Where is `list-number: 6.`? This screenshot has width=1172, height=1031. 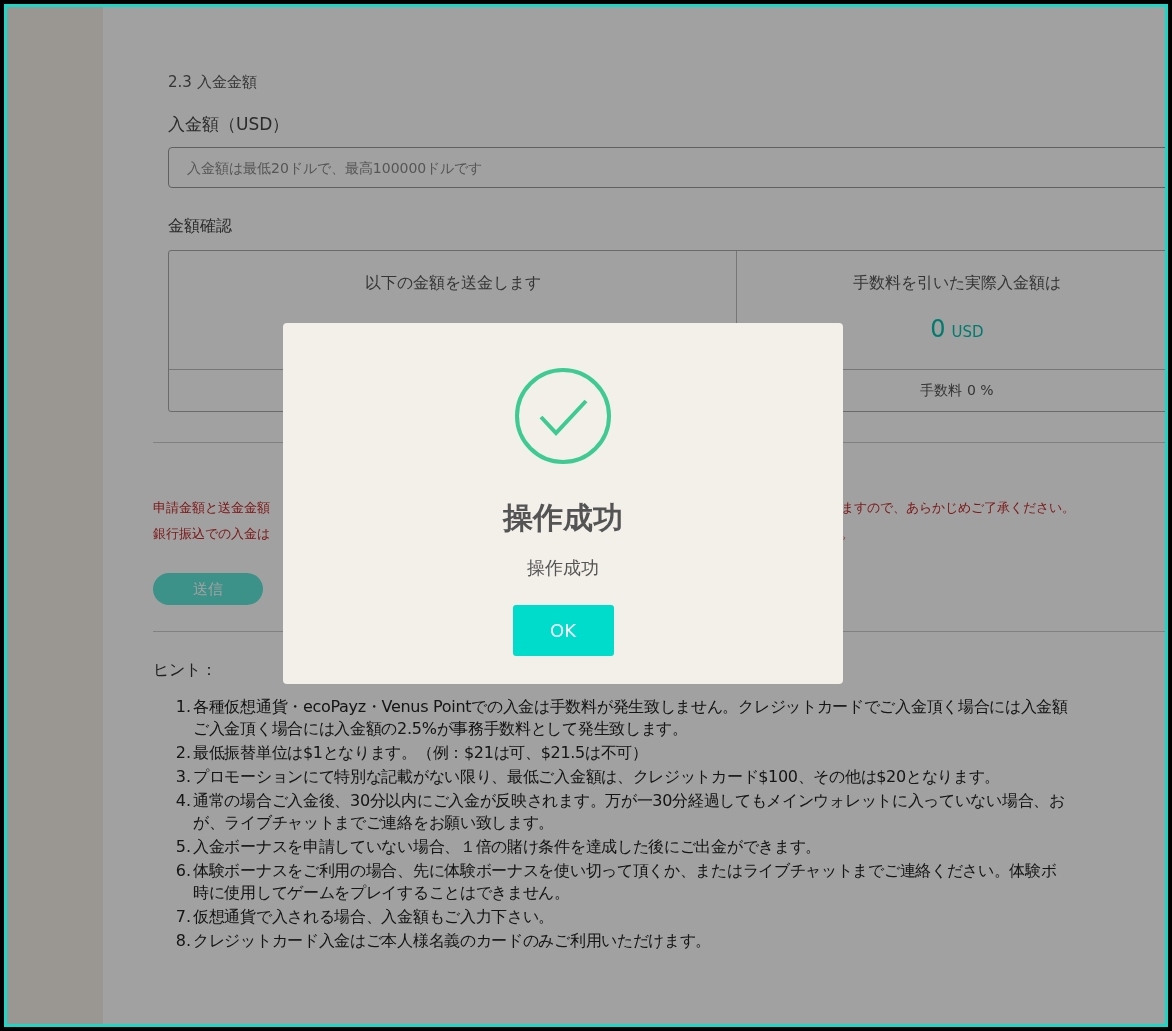 list-number: 6. is located at coordinates (182, 871).